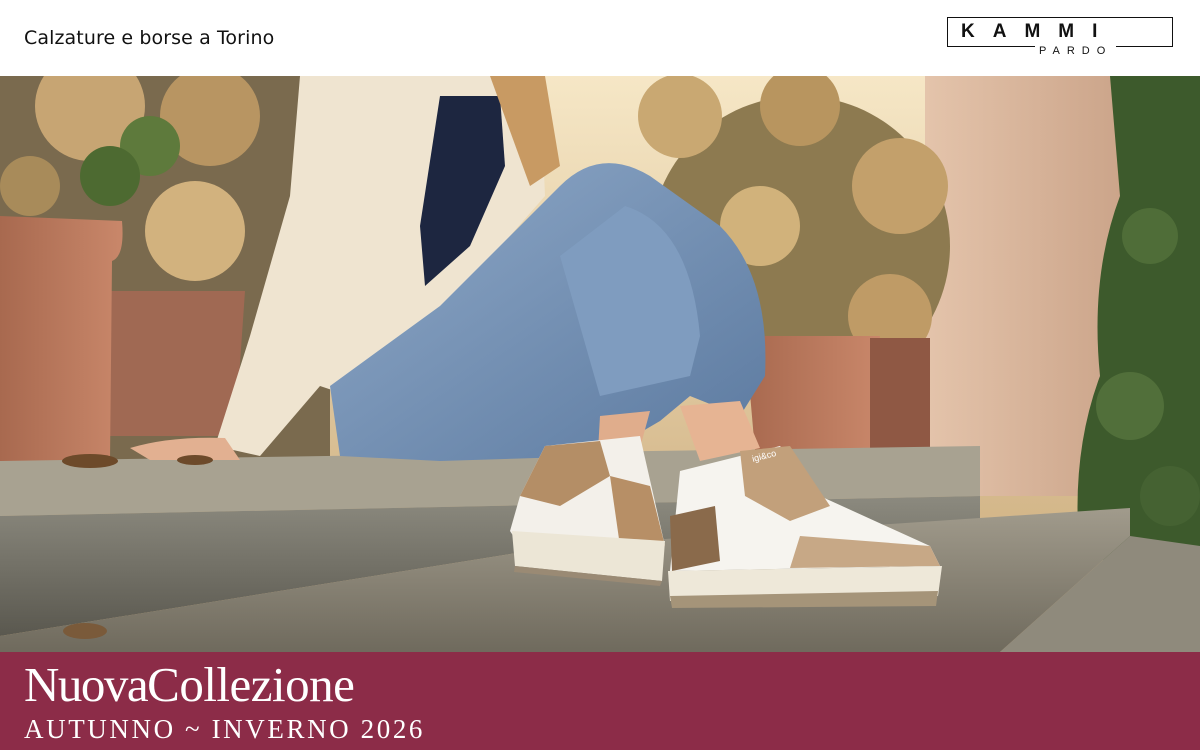 Image resolution: width=1200 pixels, height=750 pixels. I want to click on logo-wordmark: KAMMI, so click(1038, 32).